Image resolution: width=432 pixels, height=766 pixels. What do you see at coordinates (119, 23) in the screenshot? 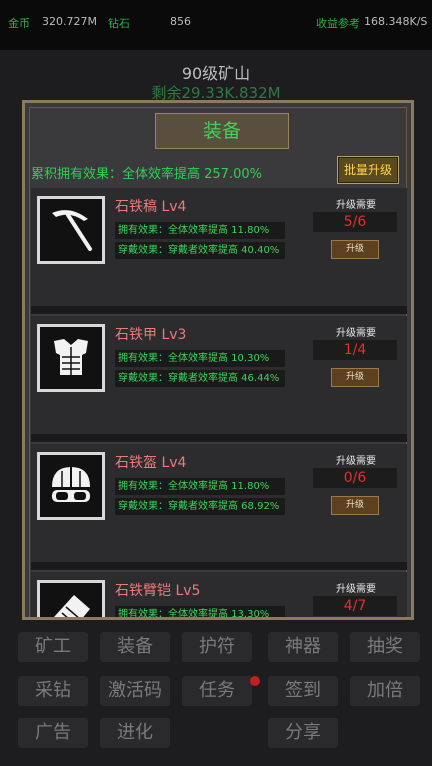
I see `diamond-label: 钻石` at bounding box center [119, 23].